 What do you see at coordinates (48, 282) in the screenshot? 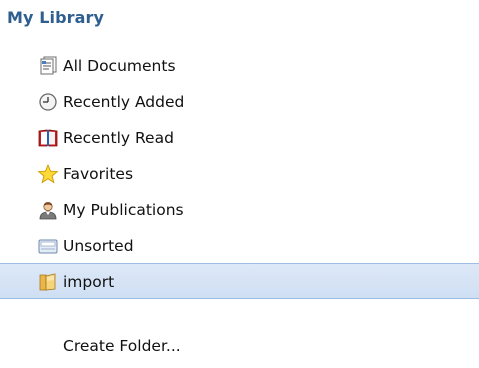
I see `folder-icon` at bounding box center [48, 282].